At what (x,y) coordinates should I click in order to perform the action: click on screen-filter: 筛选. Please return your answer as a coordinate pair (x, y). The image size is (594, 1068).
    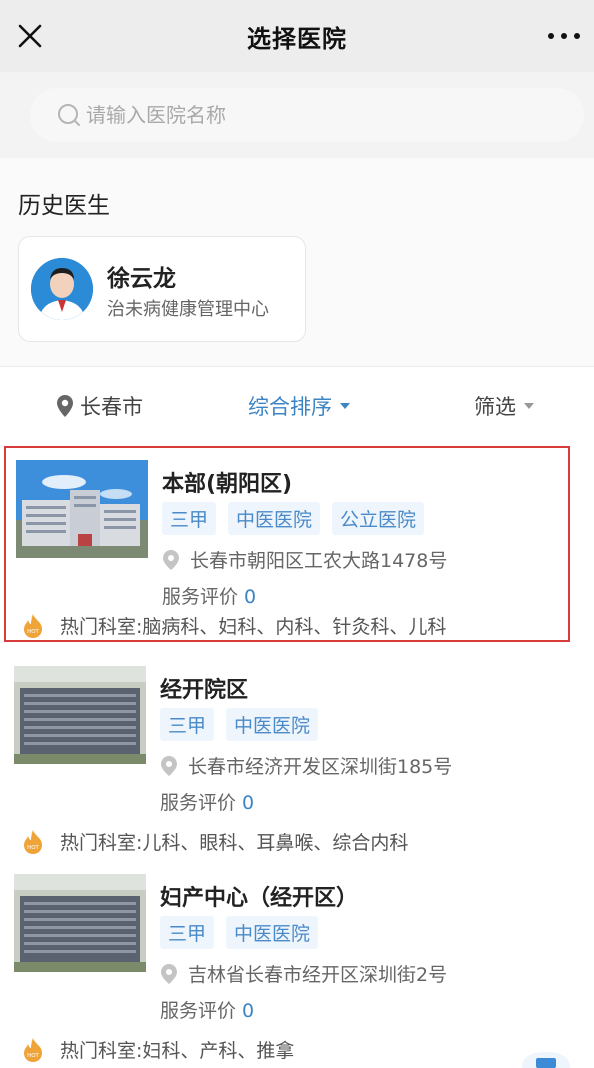
    Looking at the image, I should click on (504, 406).